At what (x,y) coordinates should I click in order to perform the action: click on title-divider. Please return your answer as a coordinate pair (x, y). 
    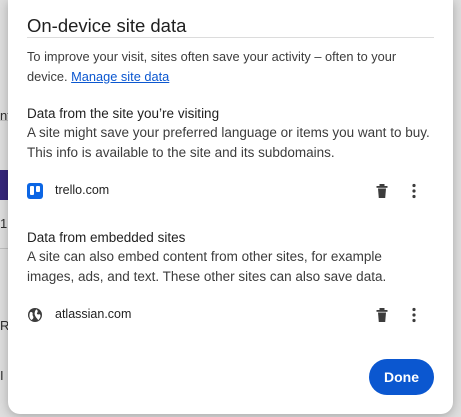
    Looking at the image, I should click on (230, 37).